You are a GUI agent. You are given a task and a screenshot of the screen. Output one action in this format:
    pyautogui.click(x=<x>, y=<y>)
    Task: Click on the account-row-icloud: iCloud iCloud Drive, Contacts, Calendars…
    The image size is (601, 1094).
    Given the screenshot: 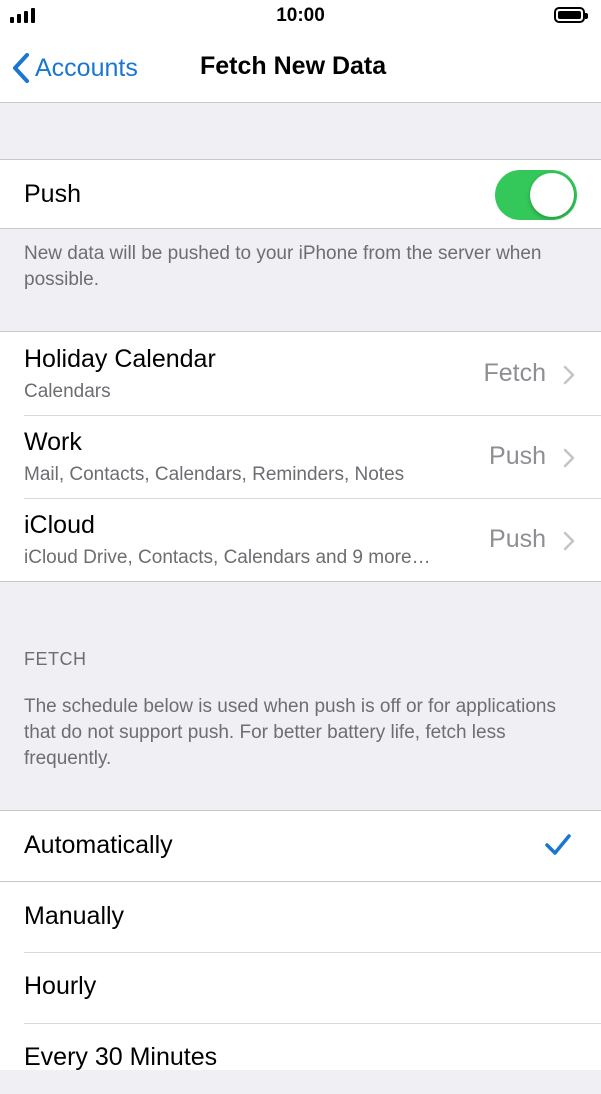 What is the action you would take?
    pyautogui.click(x=300, y=540)
    